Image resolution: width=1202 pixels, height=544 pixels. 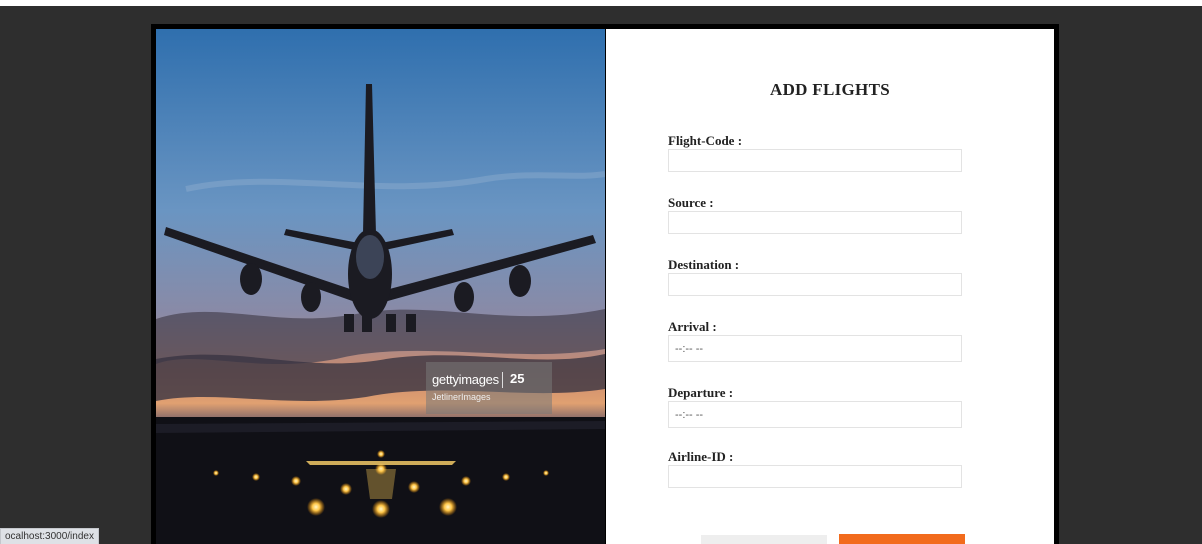 I want to click on airline-id-label: Airline-ID :, so click(x=701, y=456).